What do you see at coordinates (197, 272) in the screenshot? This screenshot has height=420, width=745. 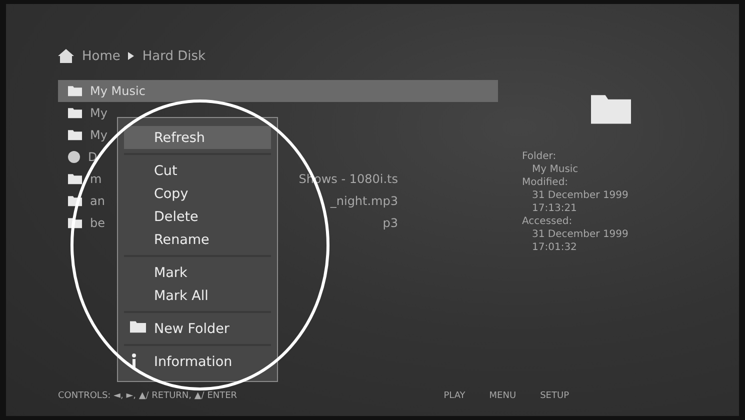 I see `menu-item: Mark` at bounding box center [197, 272].